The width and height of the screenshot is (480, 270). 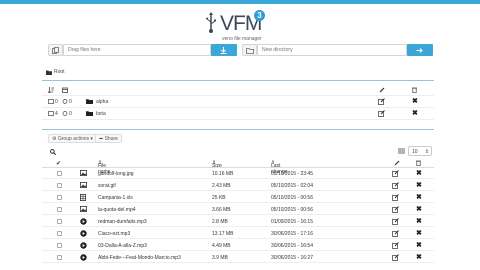 What do you see at coordinates (217, 164) in the screenshot?
I see `column-size: Size ⇕` at bounding box center [217, 164].